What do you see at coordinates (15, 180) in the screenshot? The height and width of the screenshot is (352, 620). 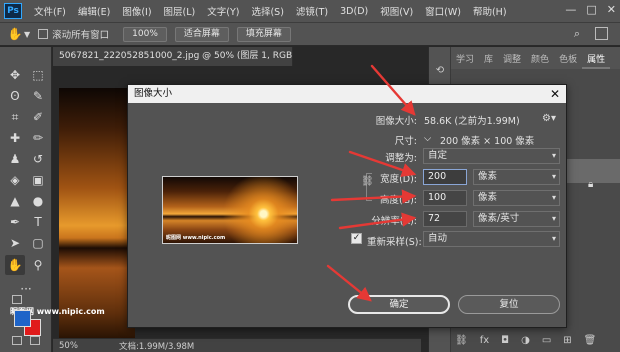 I see `eraser-tool-icon: ◈` at bounding box center [15, 180].